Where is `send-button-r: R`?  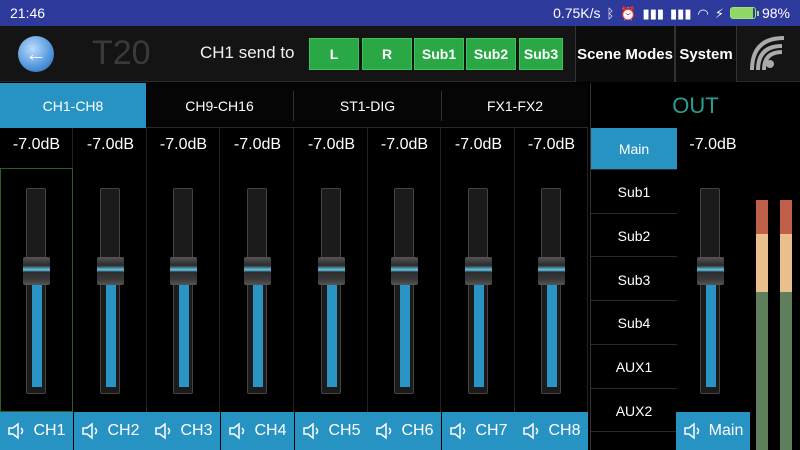
send-button-r: R is located at coordinates (387, 54).